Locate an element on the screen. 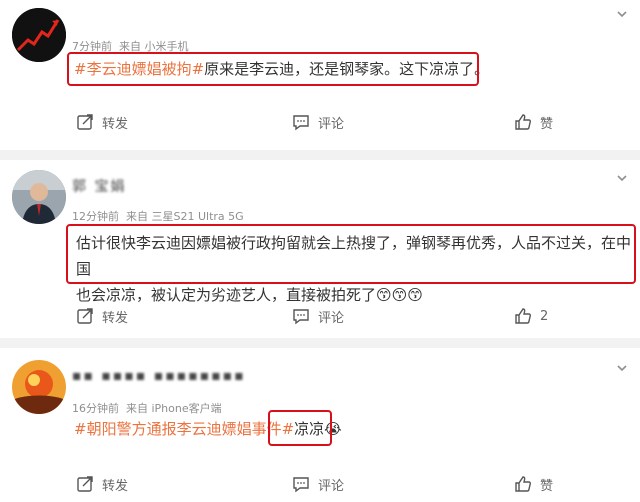 This screenshot has width=640, height=502. like-button: 2 is located at coordinates (531, 316).